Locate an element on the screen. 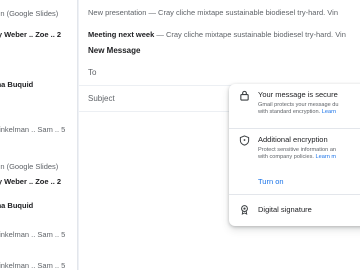  digital-signature-item: Digital signature is located at coordinates (294, 210).